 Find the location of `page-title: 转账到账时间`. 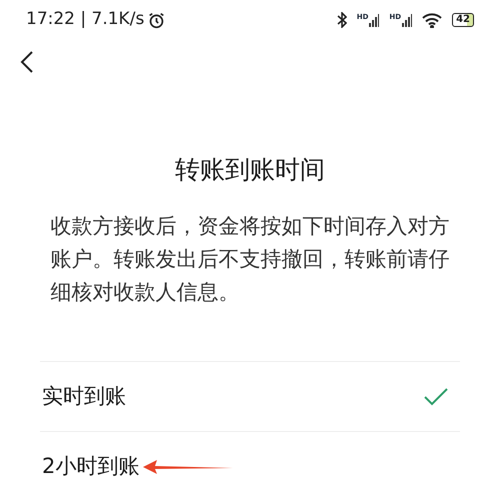

page-title: 转账到账时间 is located at coordinates (250, 170).